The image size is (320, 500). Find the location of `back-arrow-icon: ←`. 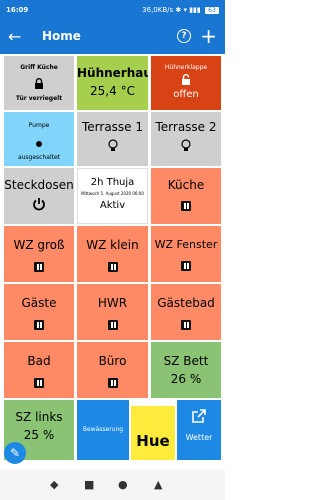

back-arrow-icon: ← is located at coordinates (14, 37).